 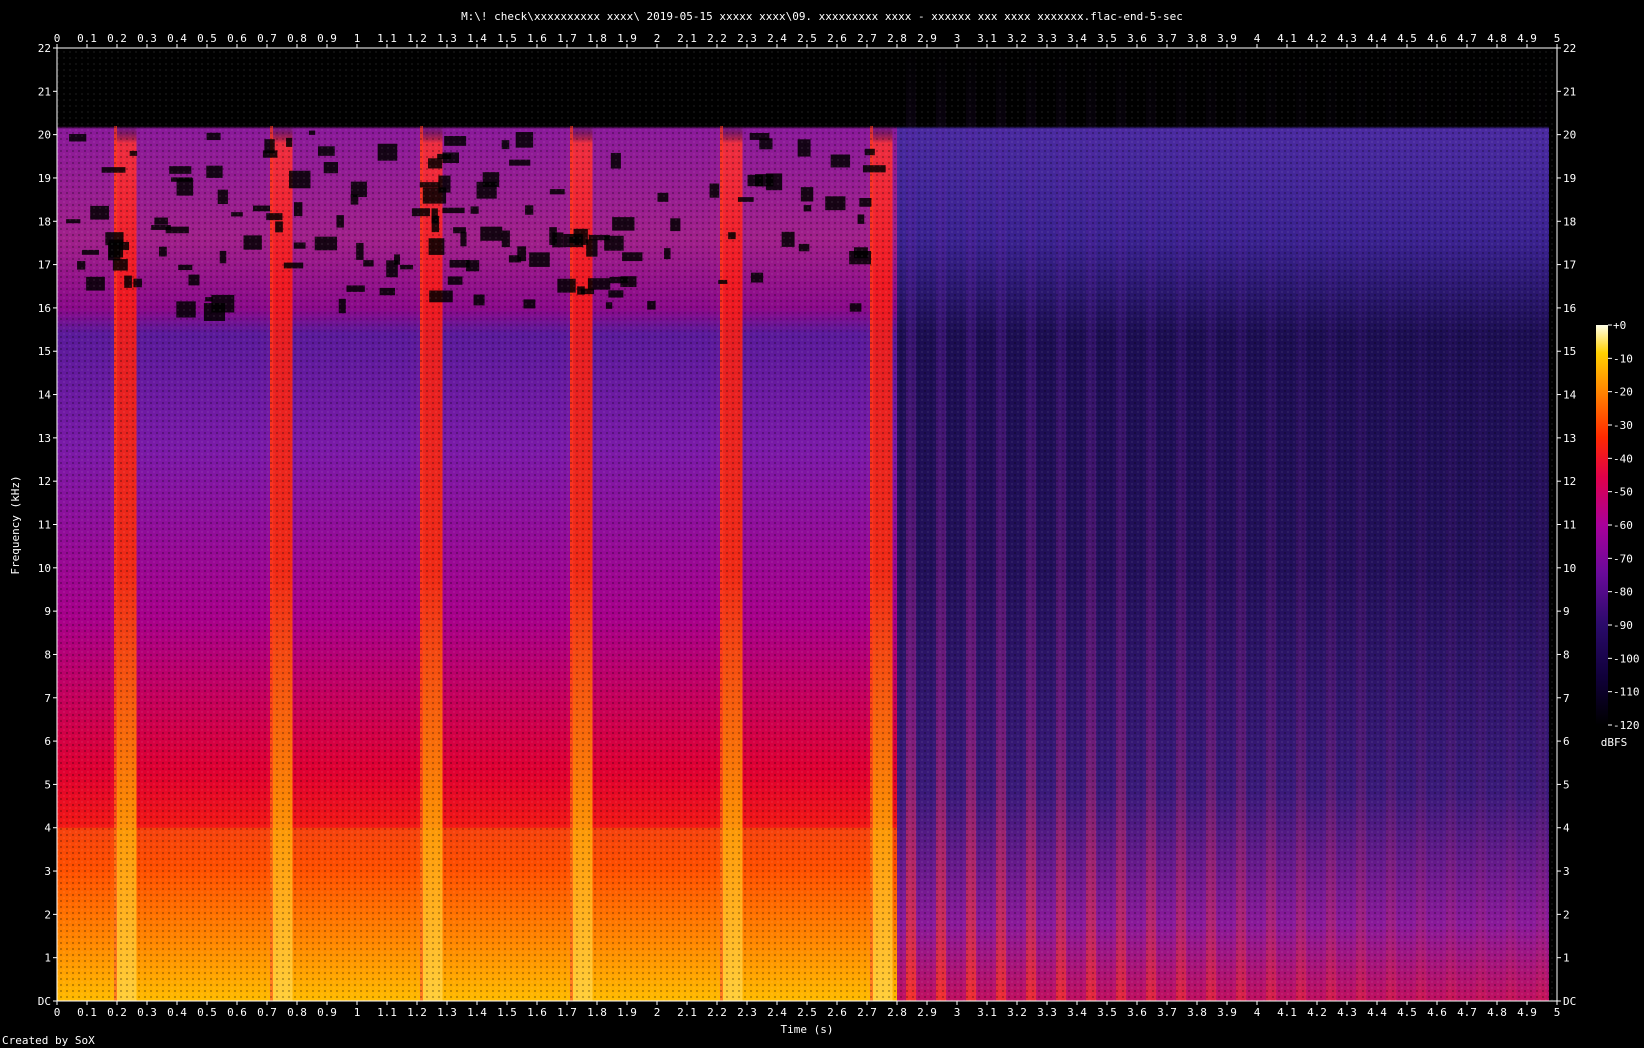 What do you see at coordinates (1047, 1012) in the screenshot?
I see `x-tick-label-bottom: 3.3` at bounding box center [1047, 1012].